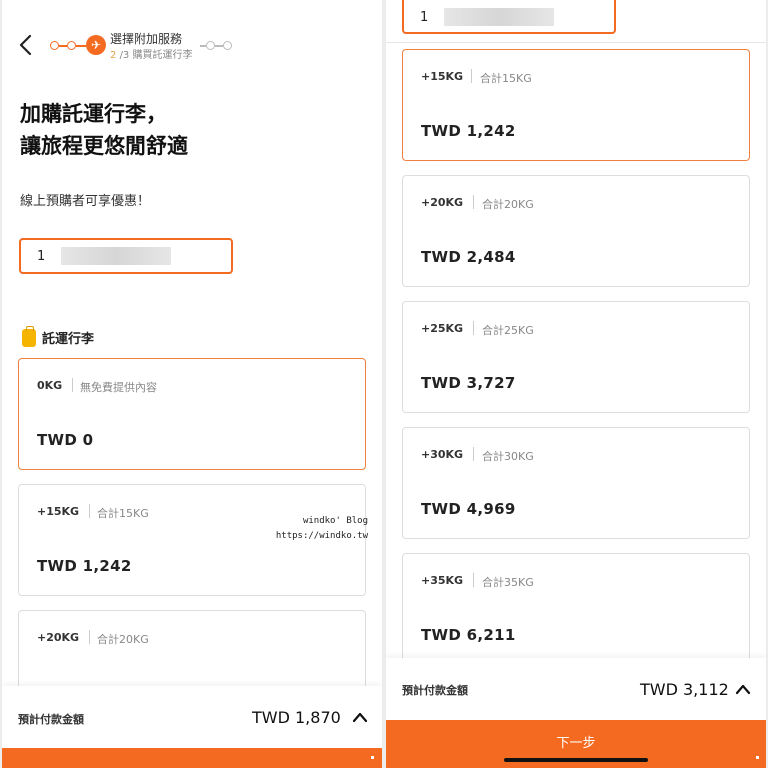  Describe the element at coordinates (192, 717) in the screenshot. I see `payment-summary-bar: 預計付款金額 TWD 1,870` at that location.